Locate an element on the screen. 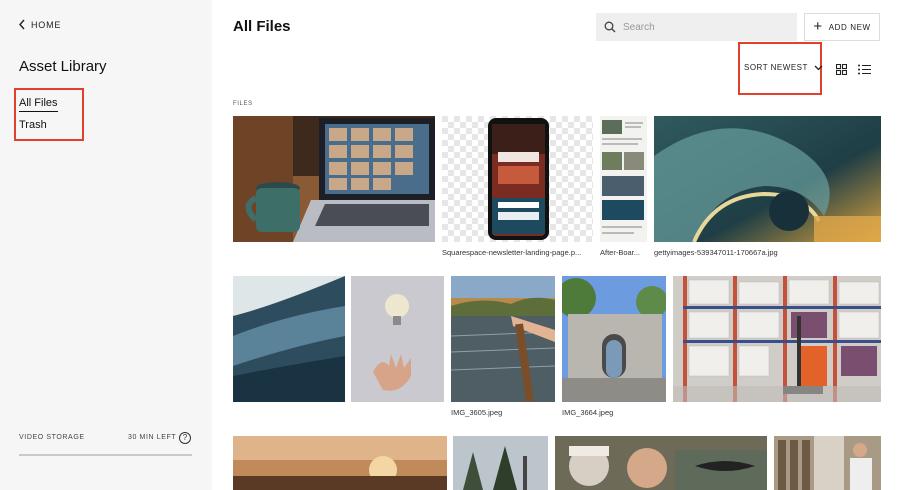 The width and height of the screenshot is (900, 490). building-photo-icon is located at coordinates (614, 339).